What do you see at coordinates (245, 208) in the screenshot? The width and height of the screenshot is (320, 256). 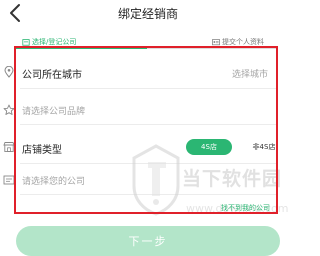 I see `company-not-found-link: 找不到我的公司` at bounding box center [245, 208].